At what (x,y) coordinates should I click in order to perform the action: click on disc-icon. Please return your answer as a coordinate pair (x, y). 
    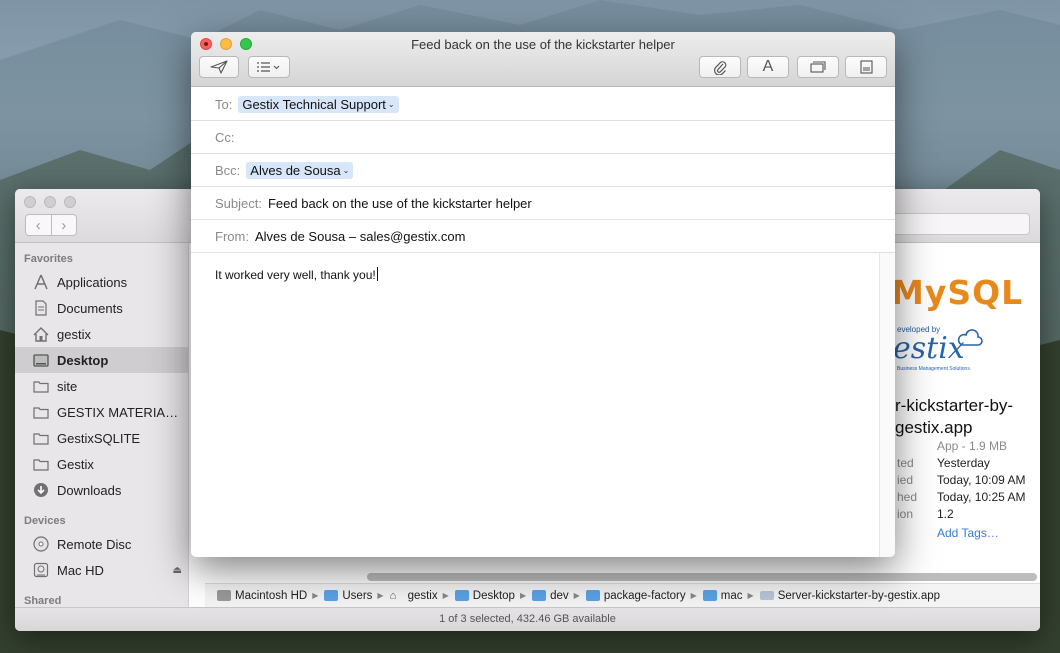
    Looking at the image, I should click on (41, 544).